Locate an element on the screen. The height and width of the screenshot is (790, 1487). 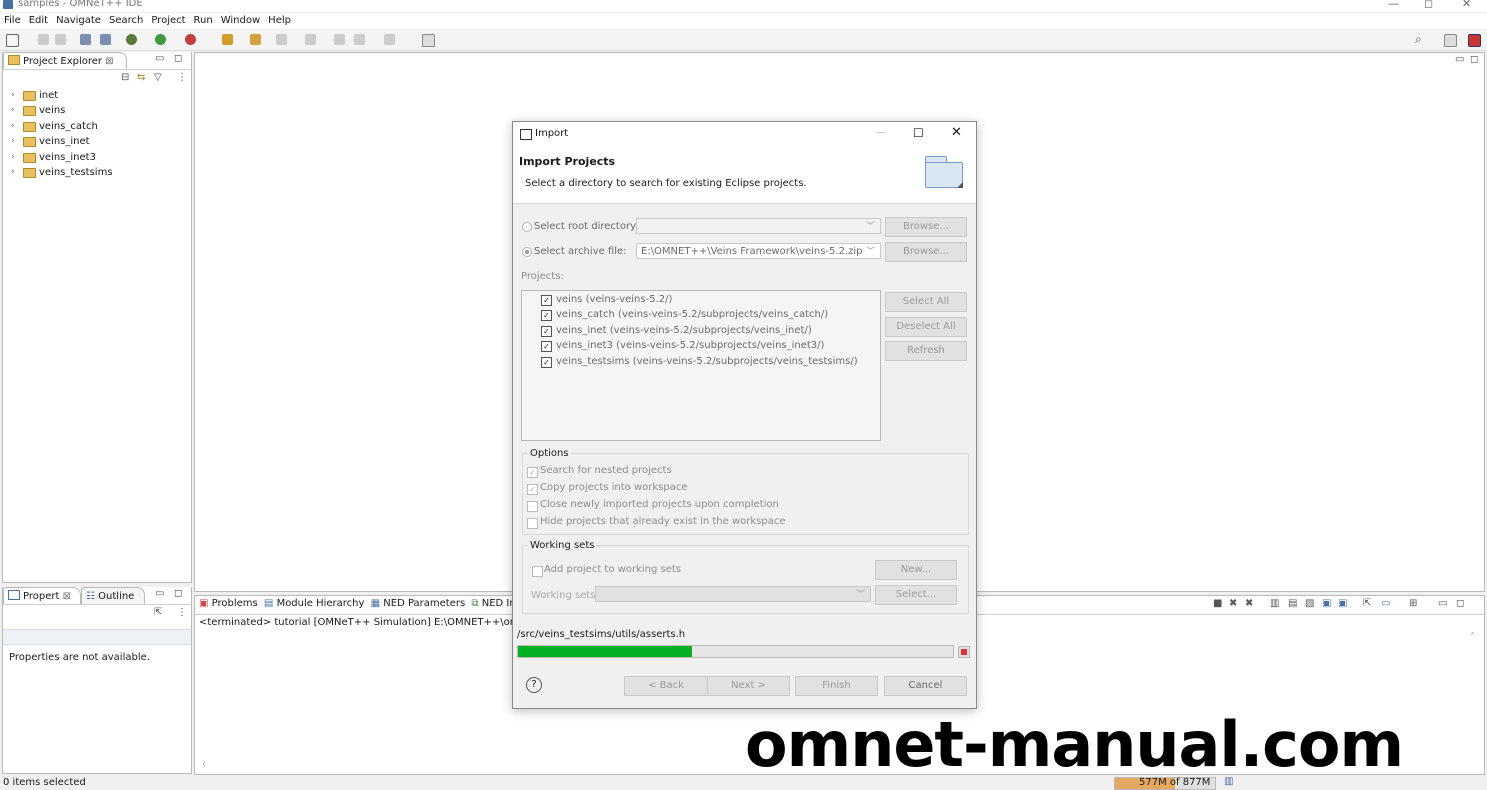
scroll-lock-icon: ▤ is located at coordinates (1292, 603).